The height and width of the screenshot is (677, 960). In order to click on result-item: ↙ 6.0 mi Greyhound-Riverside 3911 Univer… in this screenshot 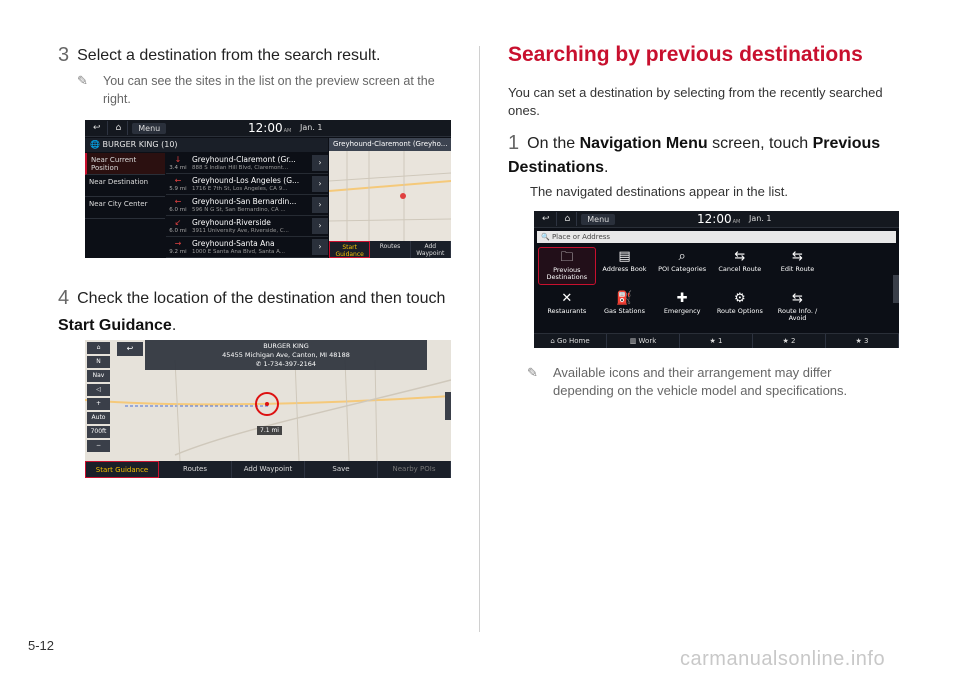, I will do `click(247, 226)`.